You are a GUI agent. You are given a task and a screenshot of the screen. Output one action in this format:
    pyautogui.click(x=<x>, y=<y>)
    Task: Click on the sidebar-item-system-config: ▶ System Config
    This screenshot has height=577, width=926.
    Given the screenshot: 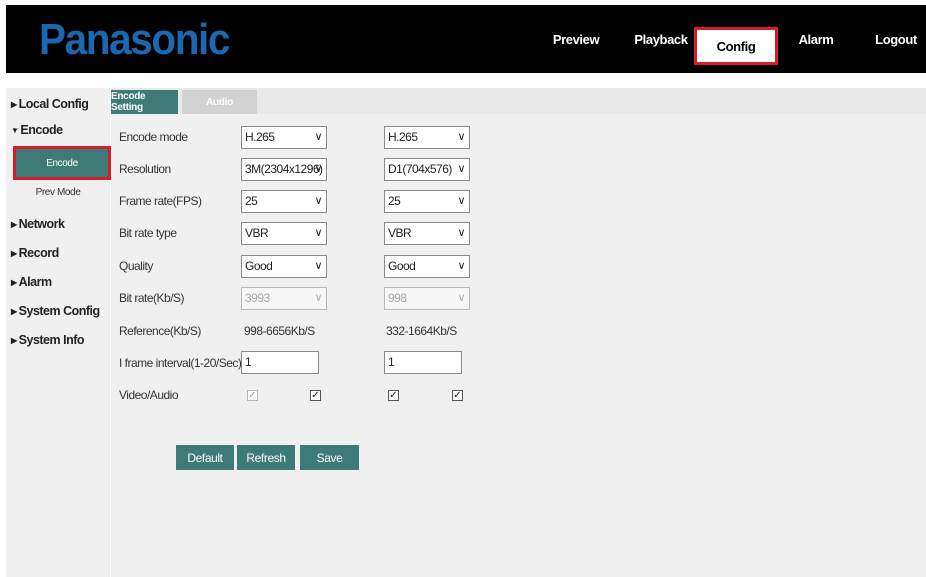 What is the action you would take?
    pyautogui.click(x=55, y=311)
    